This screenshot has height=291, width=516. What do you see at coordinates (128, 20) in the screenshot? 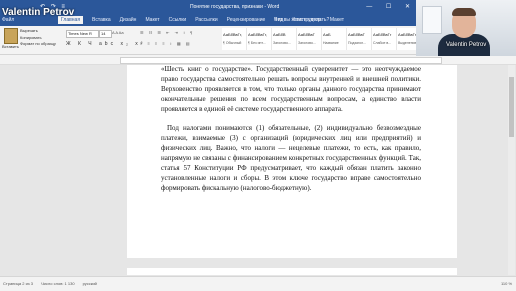
I see `tab-design: Дизайн` at bounding box center [128, 20].